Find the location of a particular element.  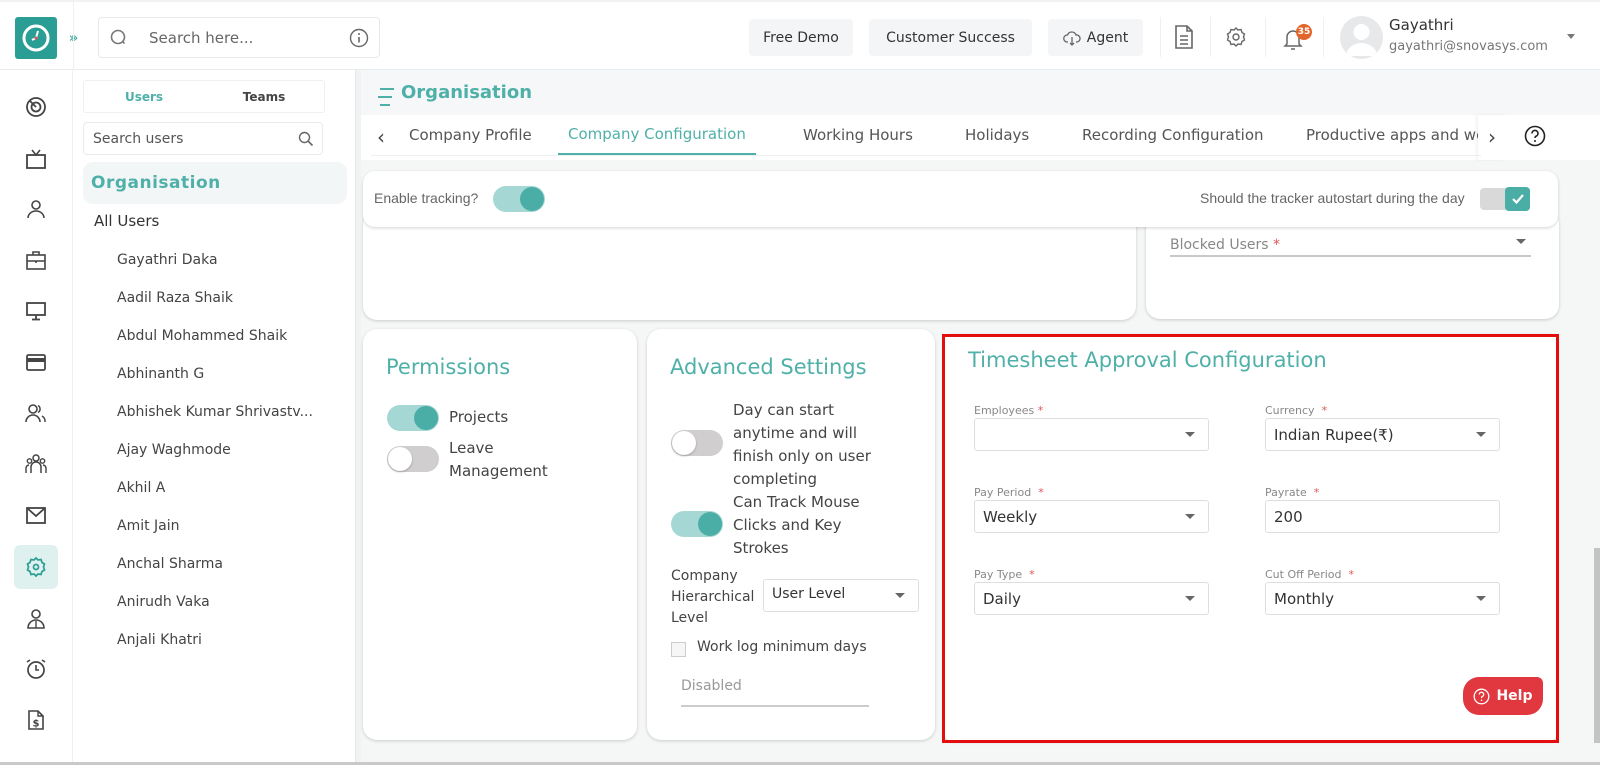

user-list-item: Anchal Sharma is located at coordinates (170, 564).